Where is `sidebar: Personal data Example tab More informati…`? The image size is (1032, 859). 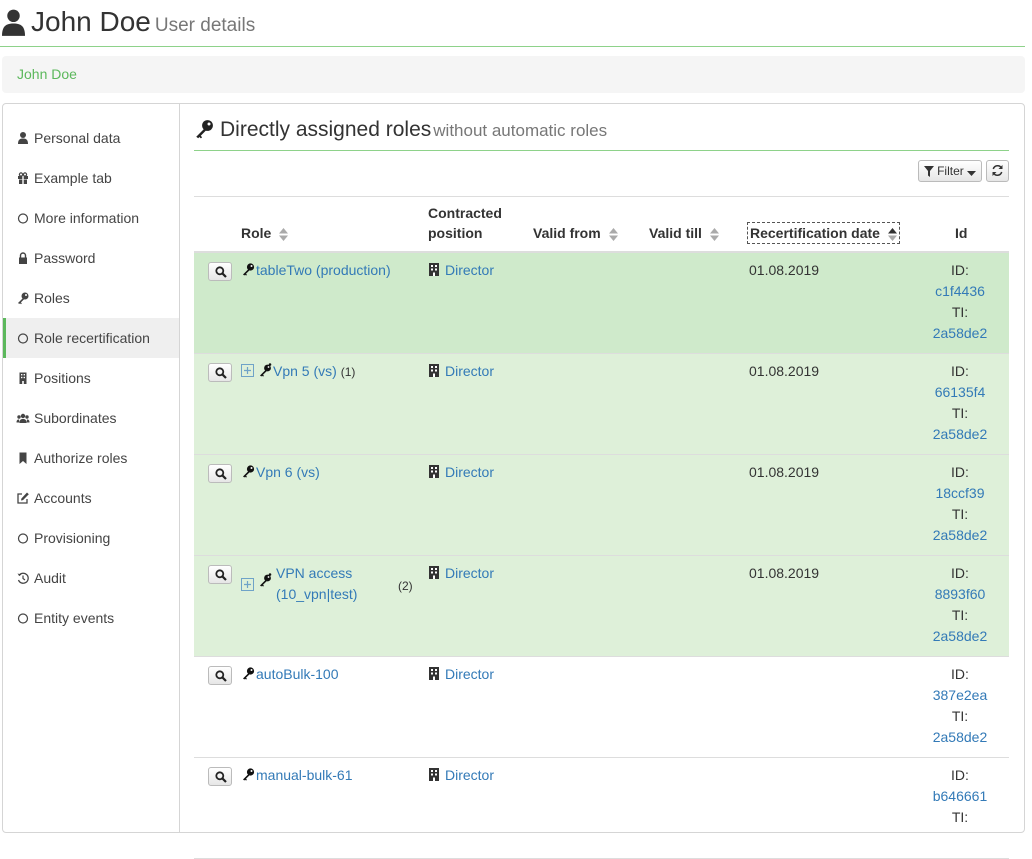
sidebar: Personal data Example tab More informati… is located at coordinates (91, 468).